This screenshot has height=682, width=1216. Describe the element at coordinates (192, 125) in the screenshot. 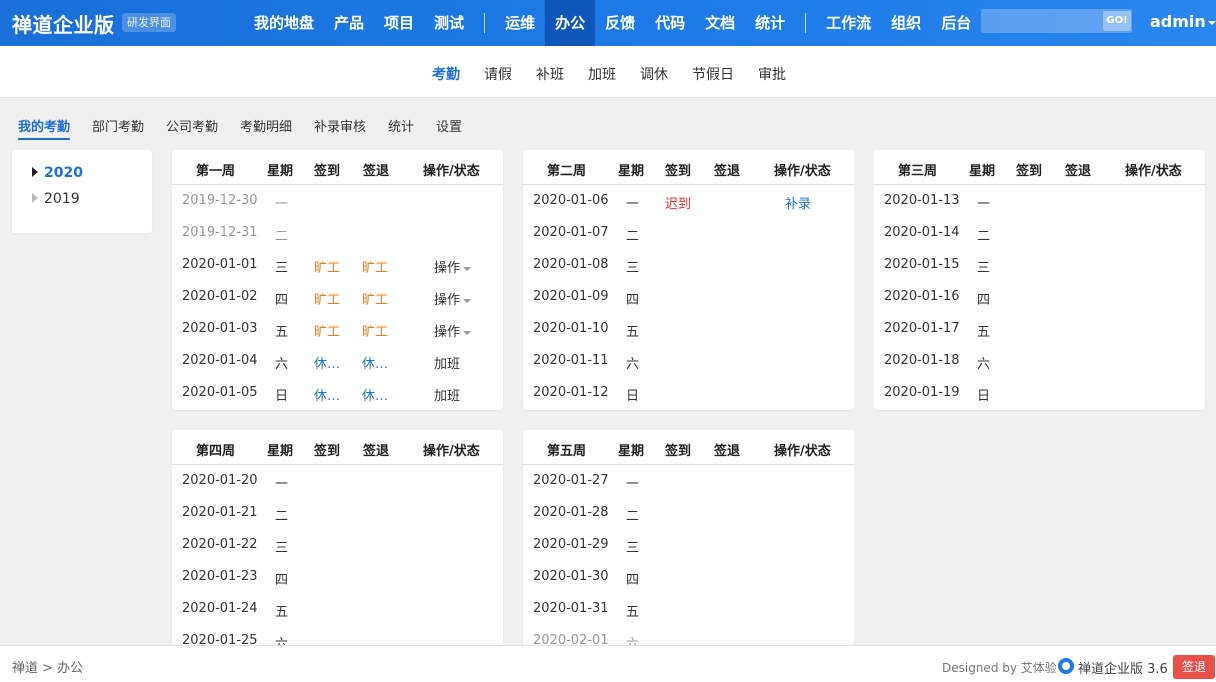

I see `tab-company-attendance: 公司考勤` at that location.